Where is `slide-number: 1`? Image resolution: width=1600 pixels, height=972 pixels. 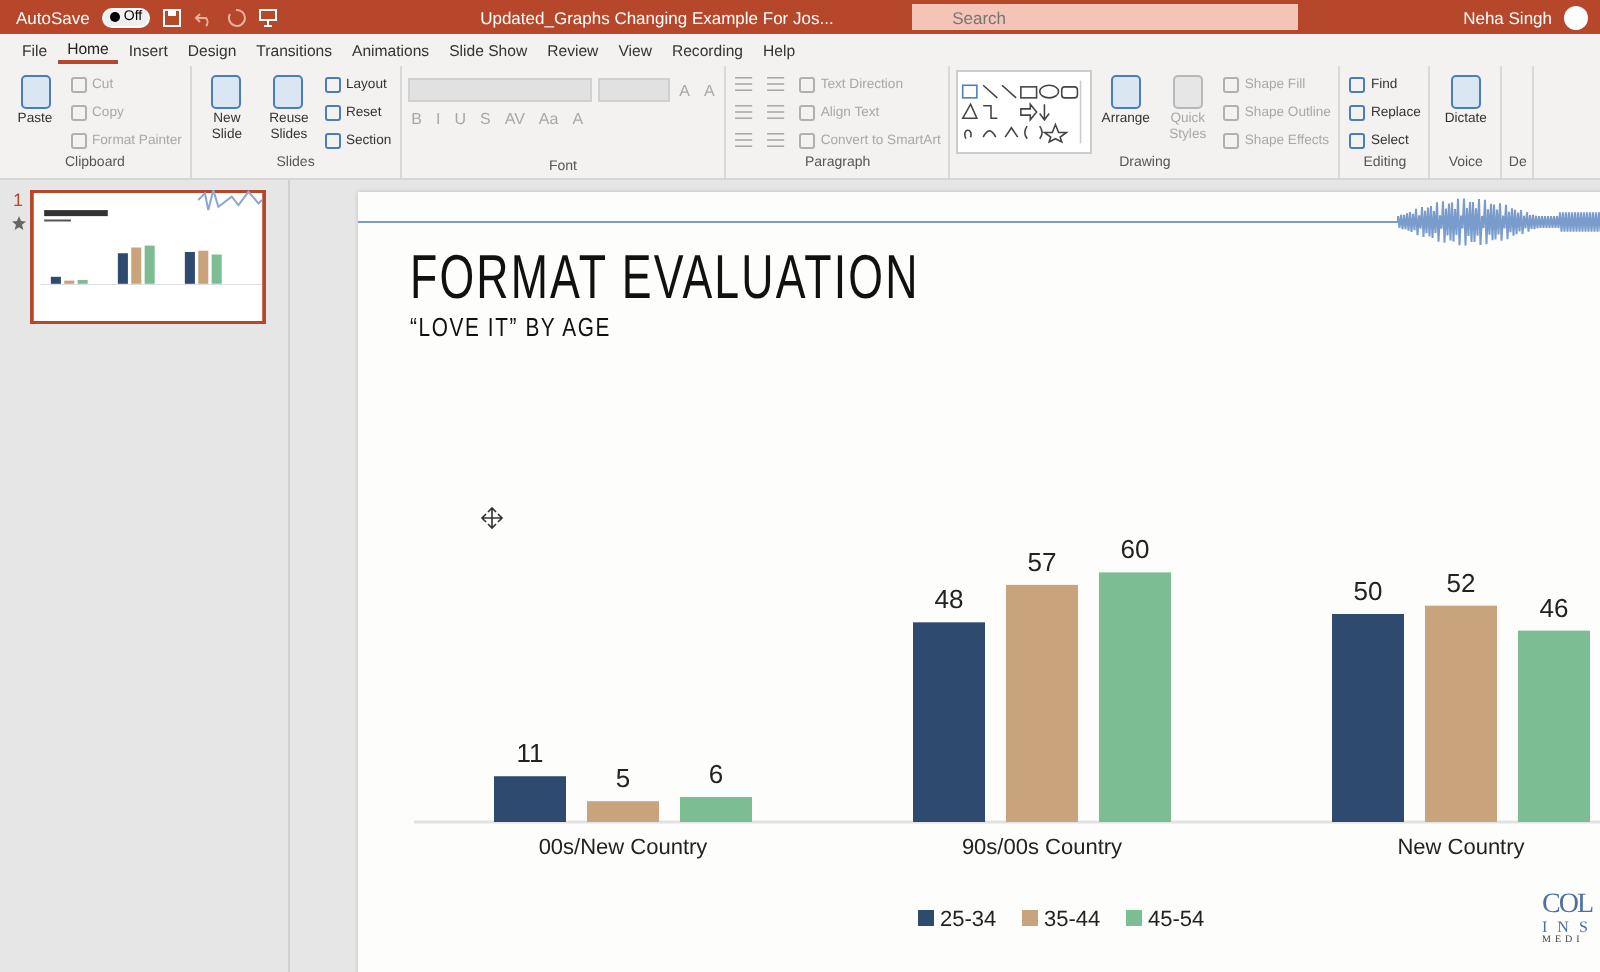 slide-number: 1 is located at coordinates (17, 200).